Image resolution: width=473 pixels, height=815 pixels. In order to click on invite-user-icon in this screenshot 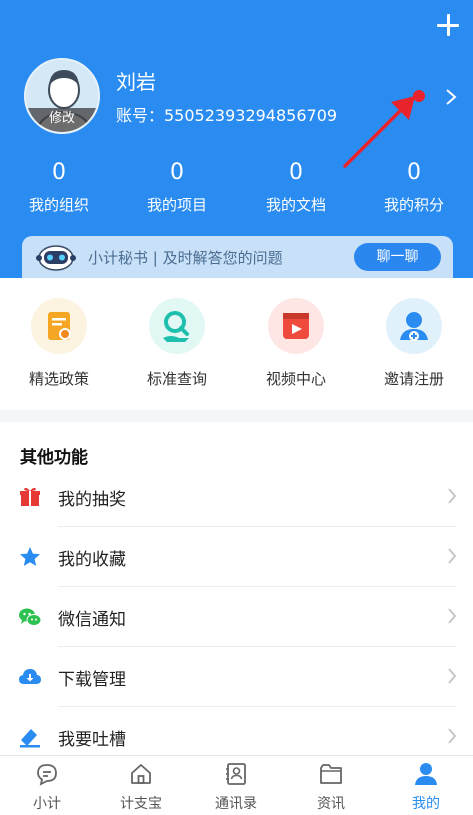, I will do `click(414, 326)`.